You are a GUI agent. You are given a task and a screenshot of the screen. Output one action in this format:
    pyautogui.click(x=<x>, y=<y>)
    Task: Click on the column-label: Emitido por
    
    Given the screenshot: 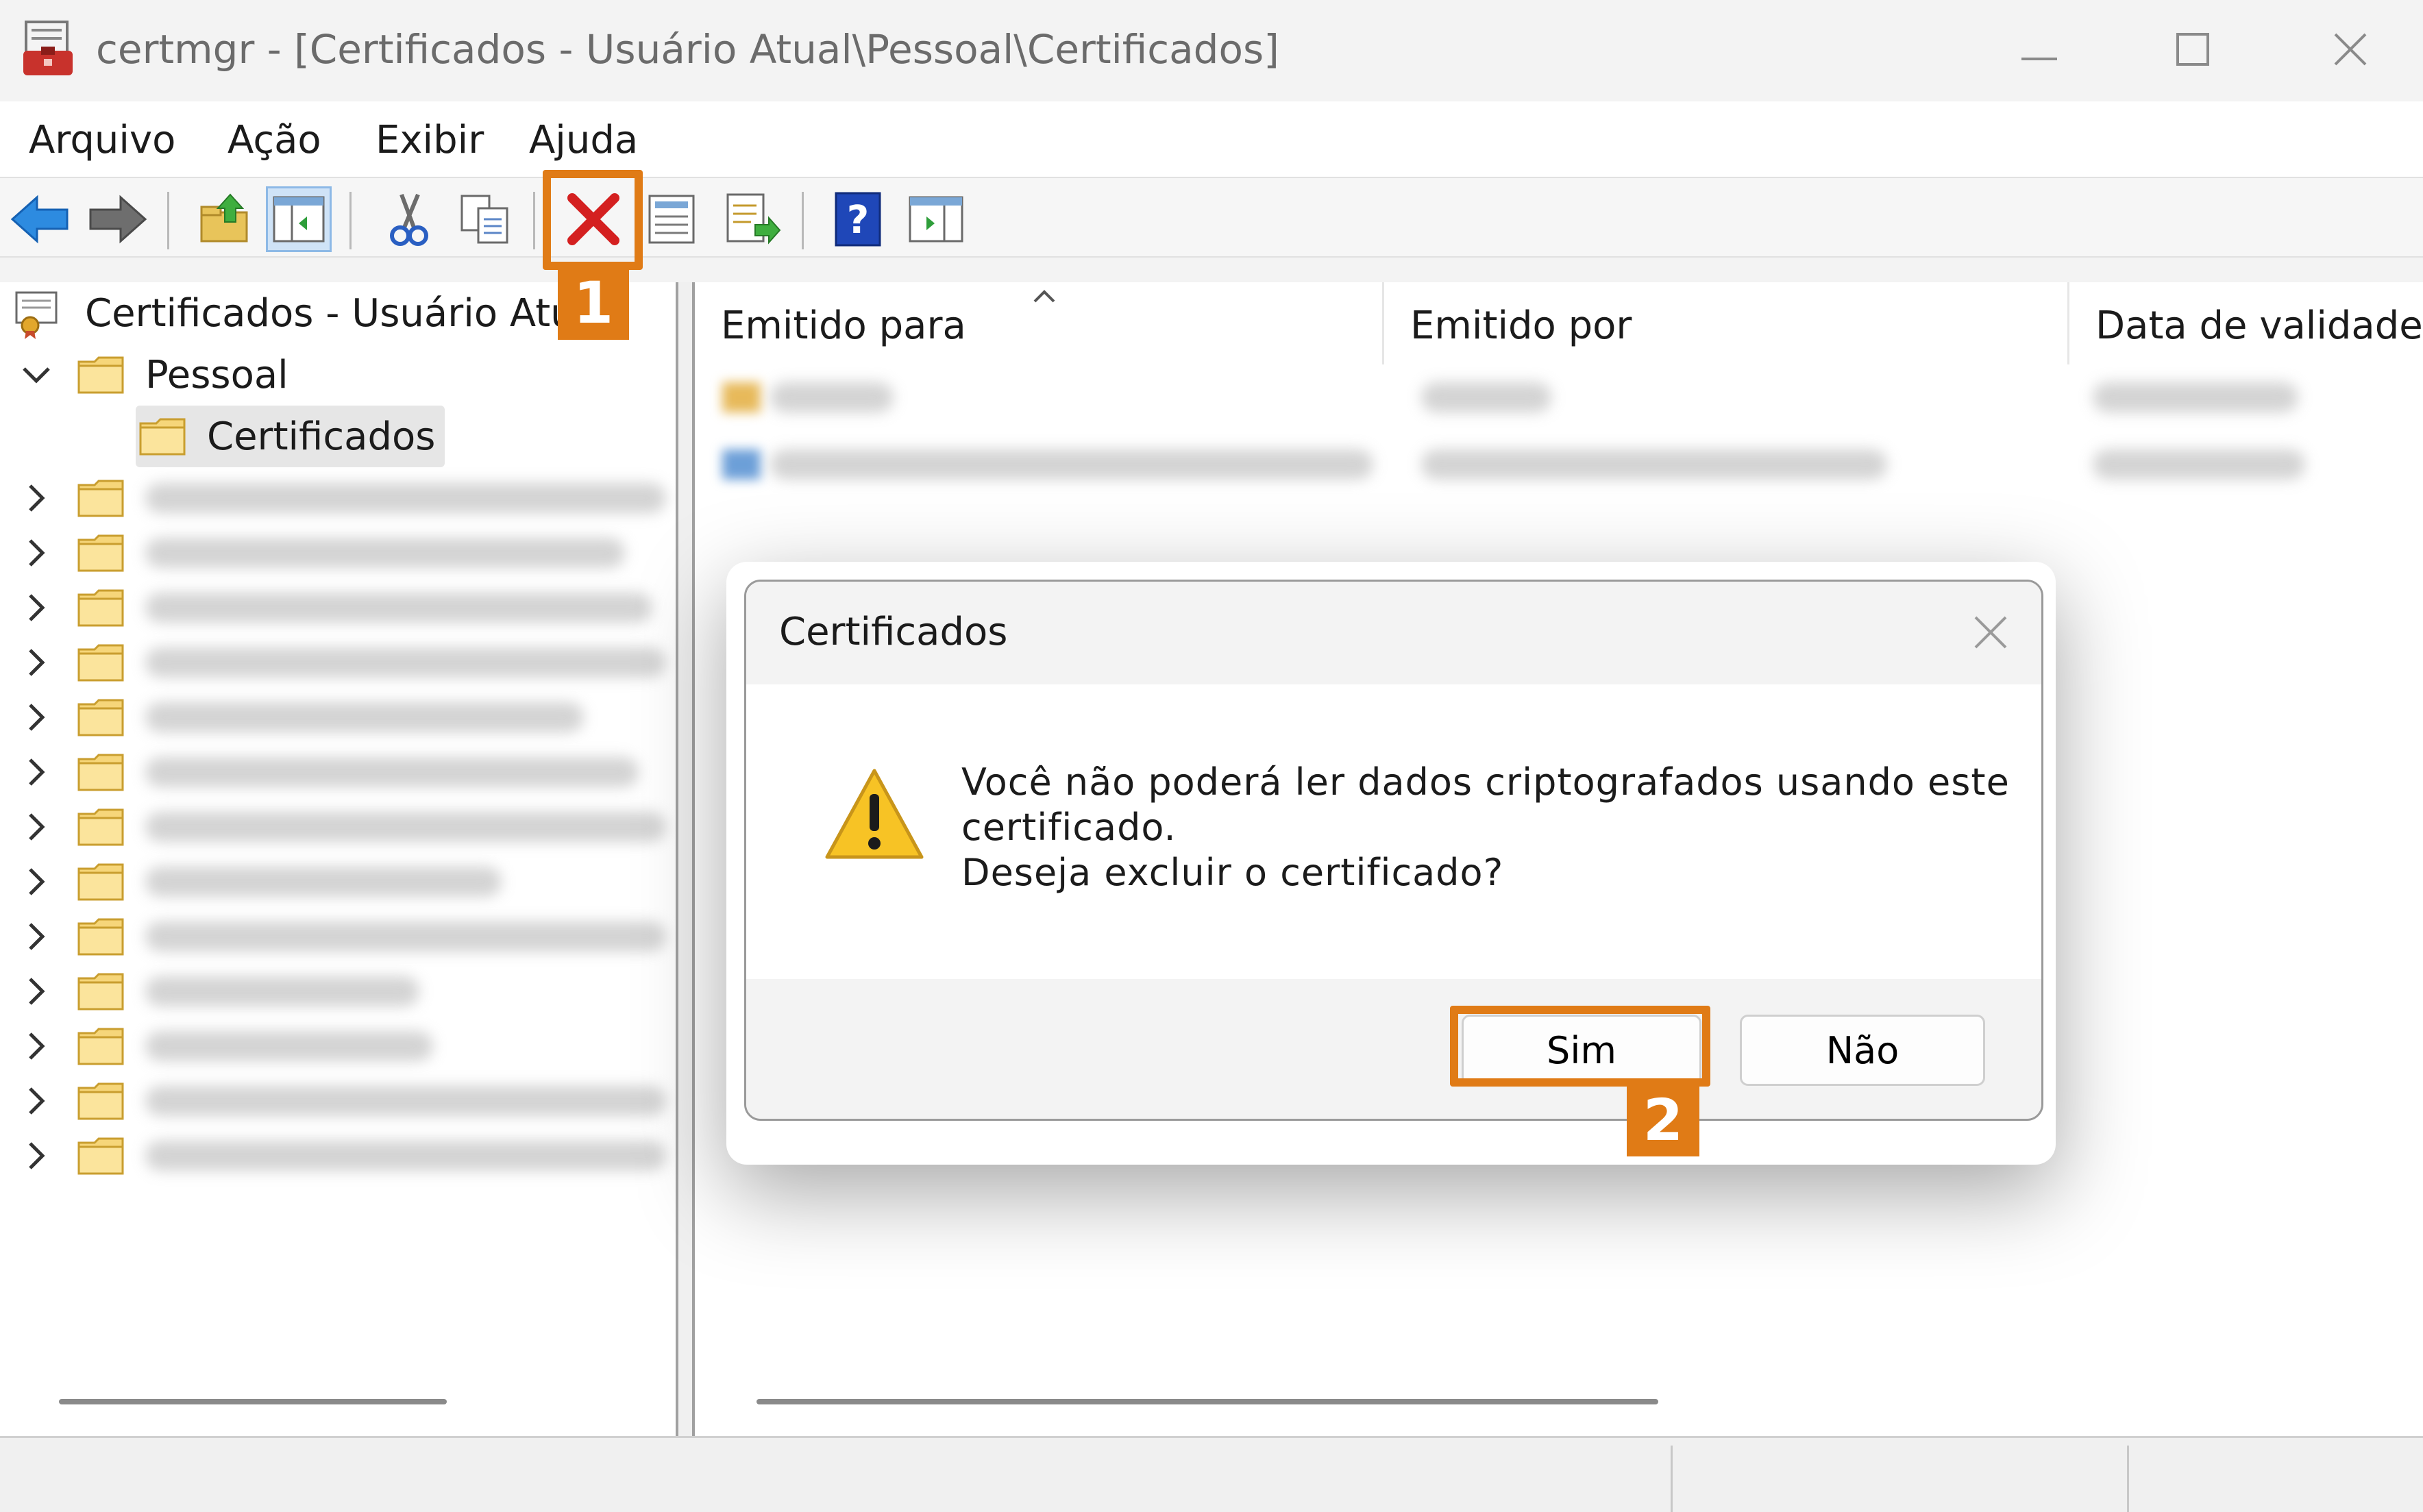 What is the action you would take?
    pyautogui.click(x=1521, y=325)
    